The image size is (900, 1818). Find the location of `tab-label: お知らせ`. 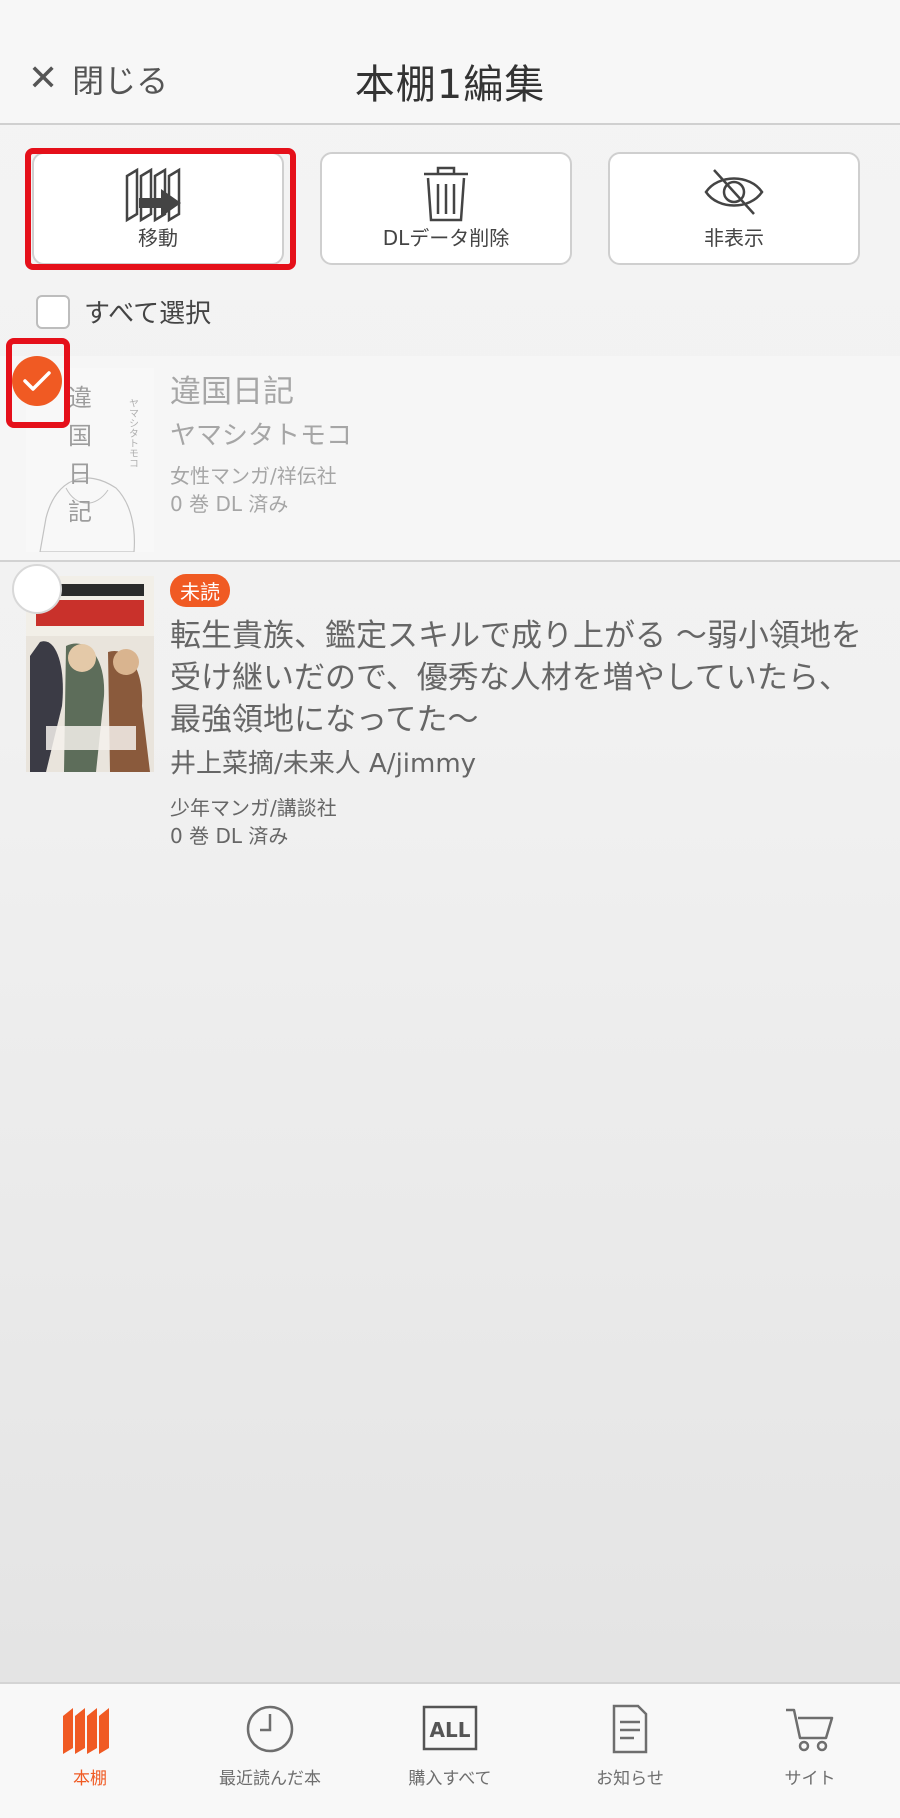

tab-label: お知らせ is located at coordinates (630, 1779).